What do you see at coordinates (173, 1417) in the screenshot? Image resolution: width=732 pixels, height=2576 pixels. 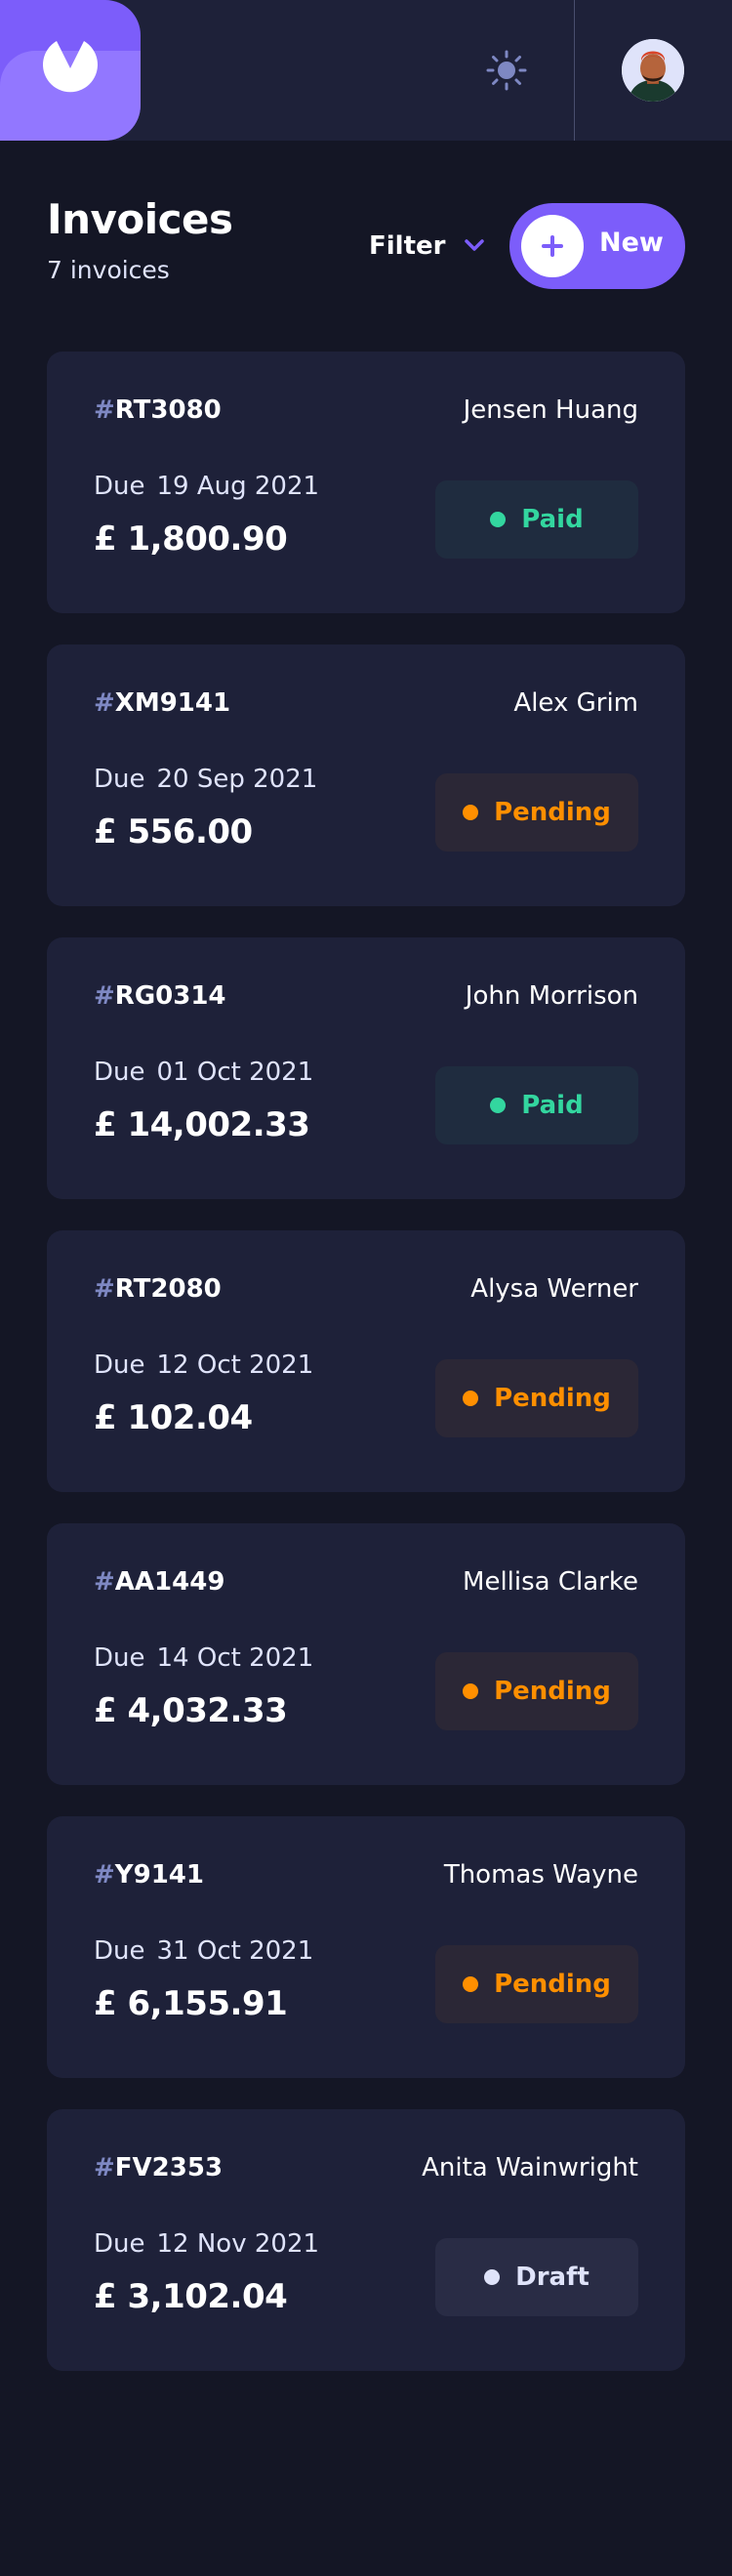 I see `invoice-amount: £ 102.04` at bounding box center [173, 1417].